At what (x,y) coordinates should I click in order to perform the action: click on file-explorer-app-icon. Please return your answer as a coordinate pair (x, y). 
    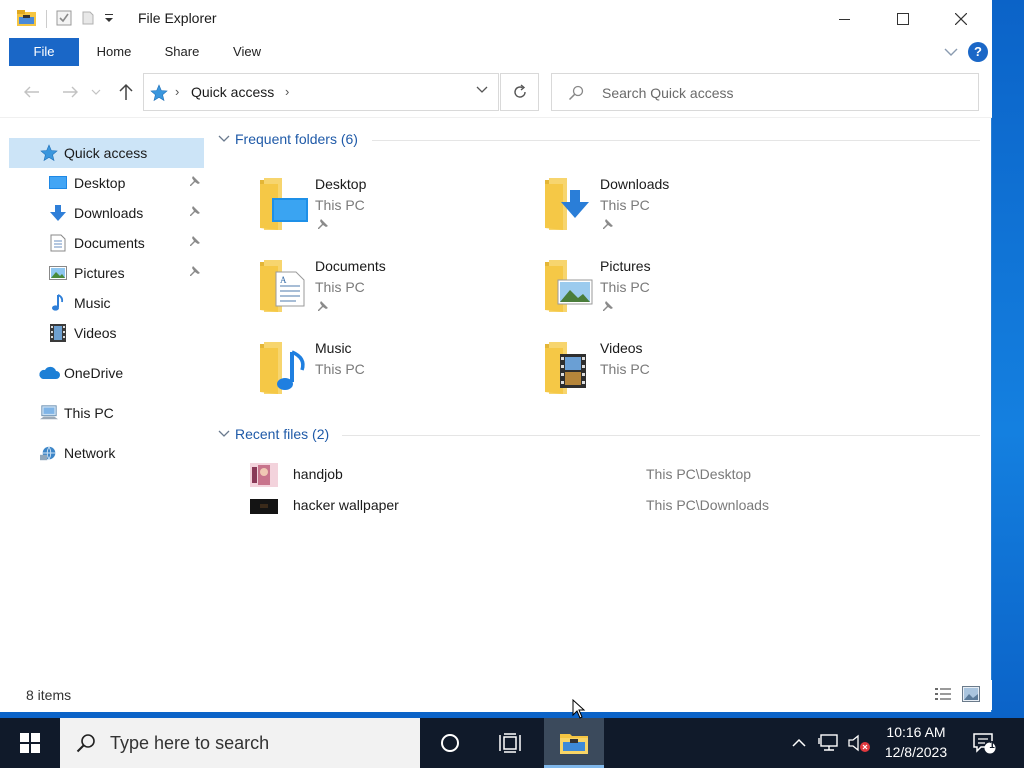
    Looking at the image, I should click on (26, 18).